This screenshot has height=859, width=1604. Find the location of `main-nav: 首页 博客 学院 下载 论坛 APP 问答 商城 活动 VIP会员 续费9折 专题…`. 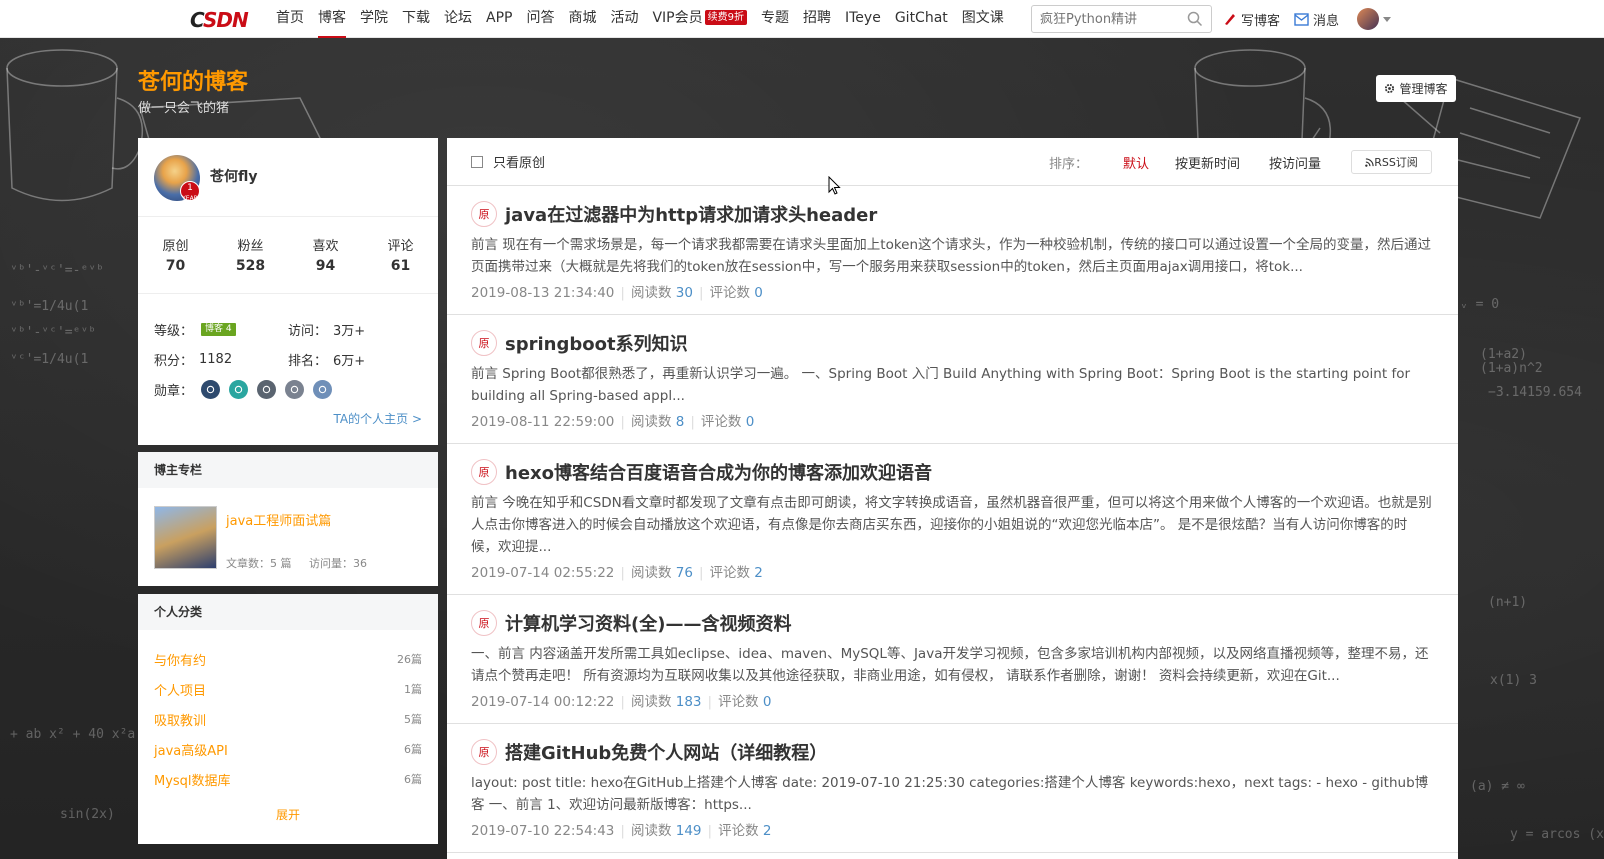

main-nav: 首页 博客 学院 下载 论坛 APP 问答 商城 活动 VIP会员 续费9折 专题… is located at coordinates (640, 19).